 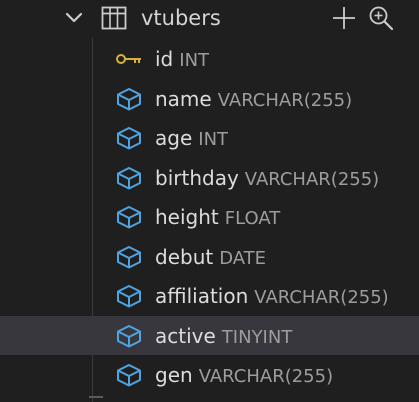 I want to click on column-text: gen VARCHAR(255), so click(x=286, y=376).